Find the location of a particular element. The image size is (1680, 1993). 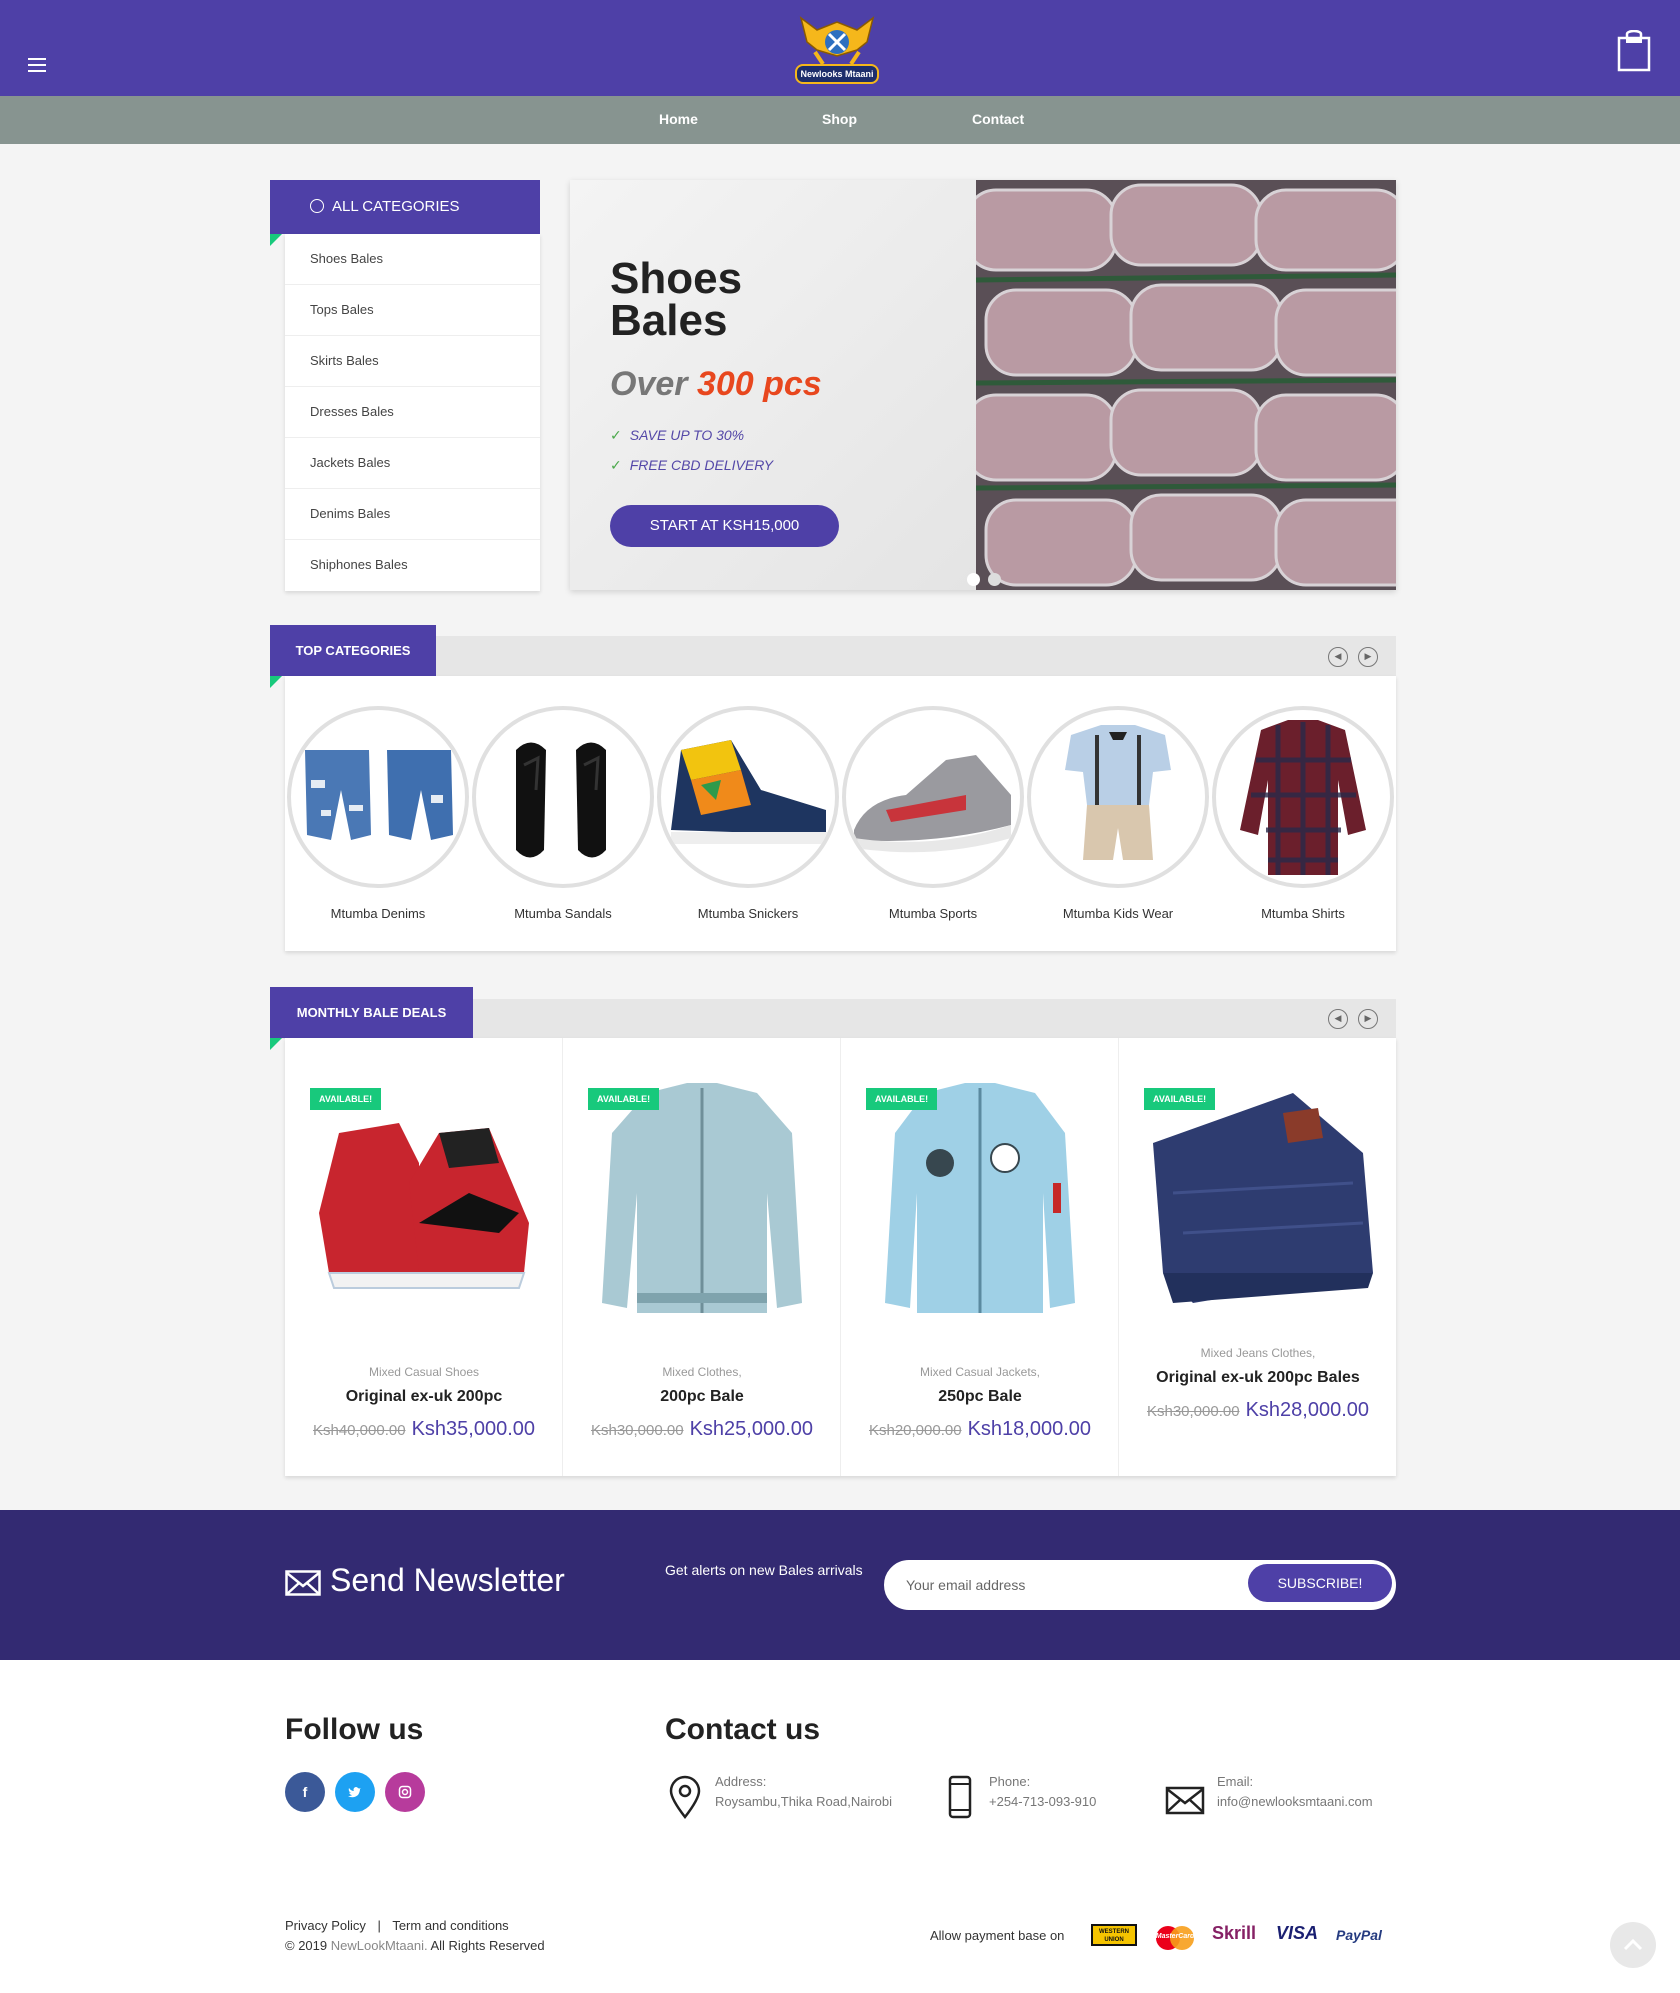

terms-link: Term and conditions is located at coordinates (450, 1925).